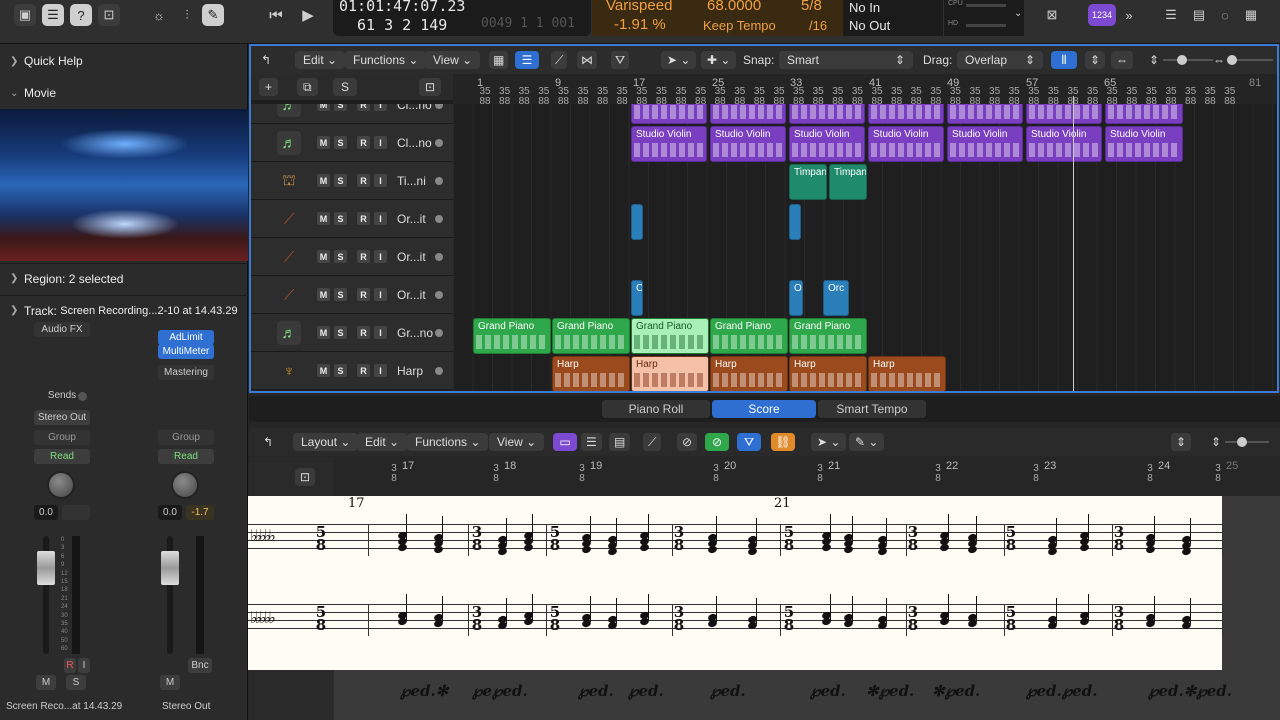  What do you see at coordinates (109, 15) in the screenshot?
I see `toolbar-icon: ⊡` at bounding box center [109, 15].